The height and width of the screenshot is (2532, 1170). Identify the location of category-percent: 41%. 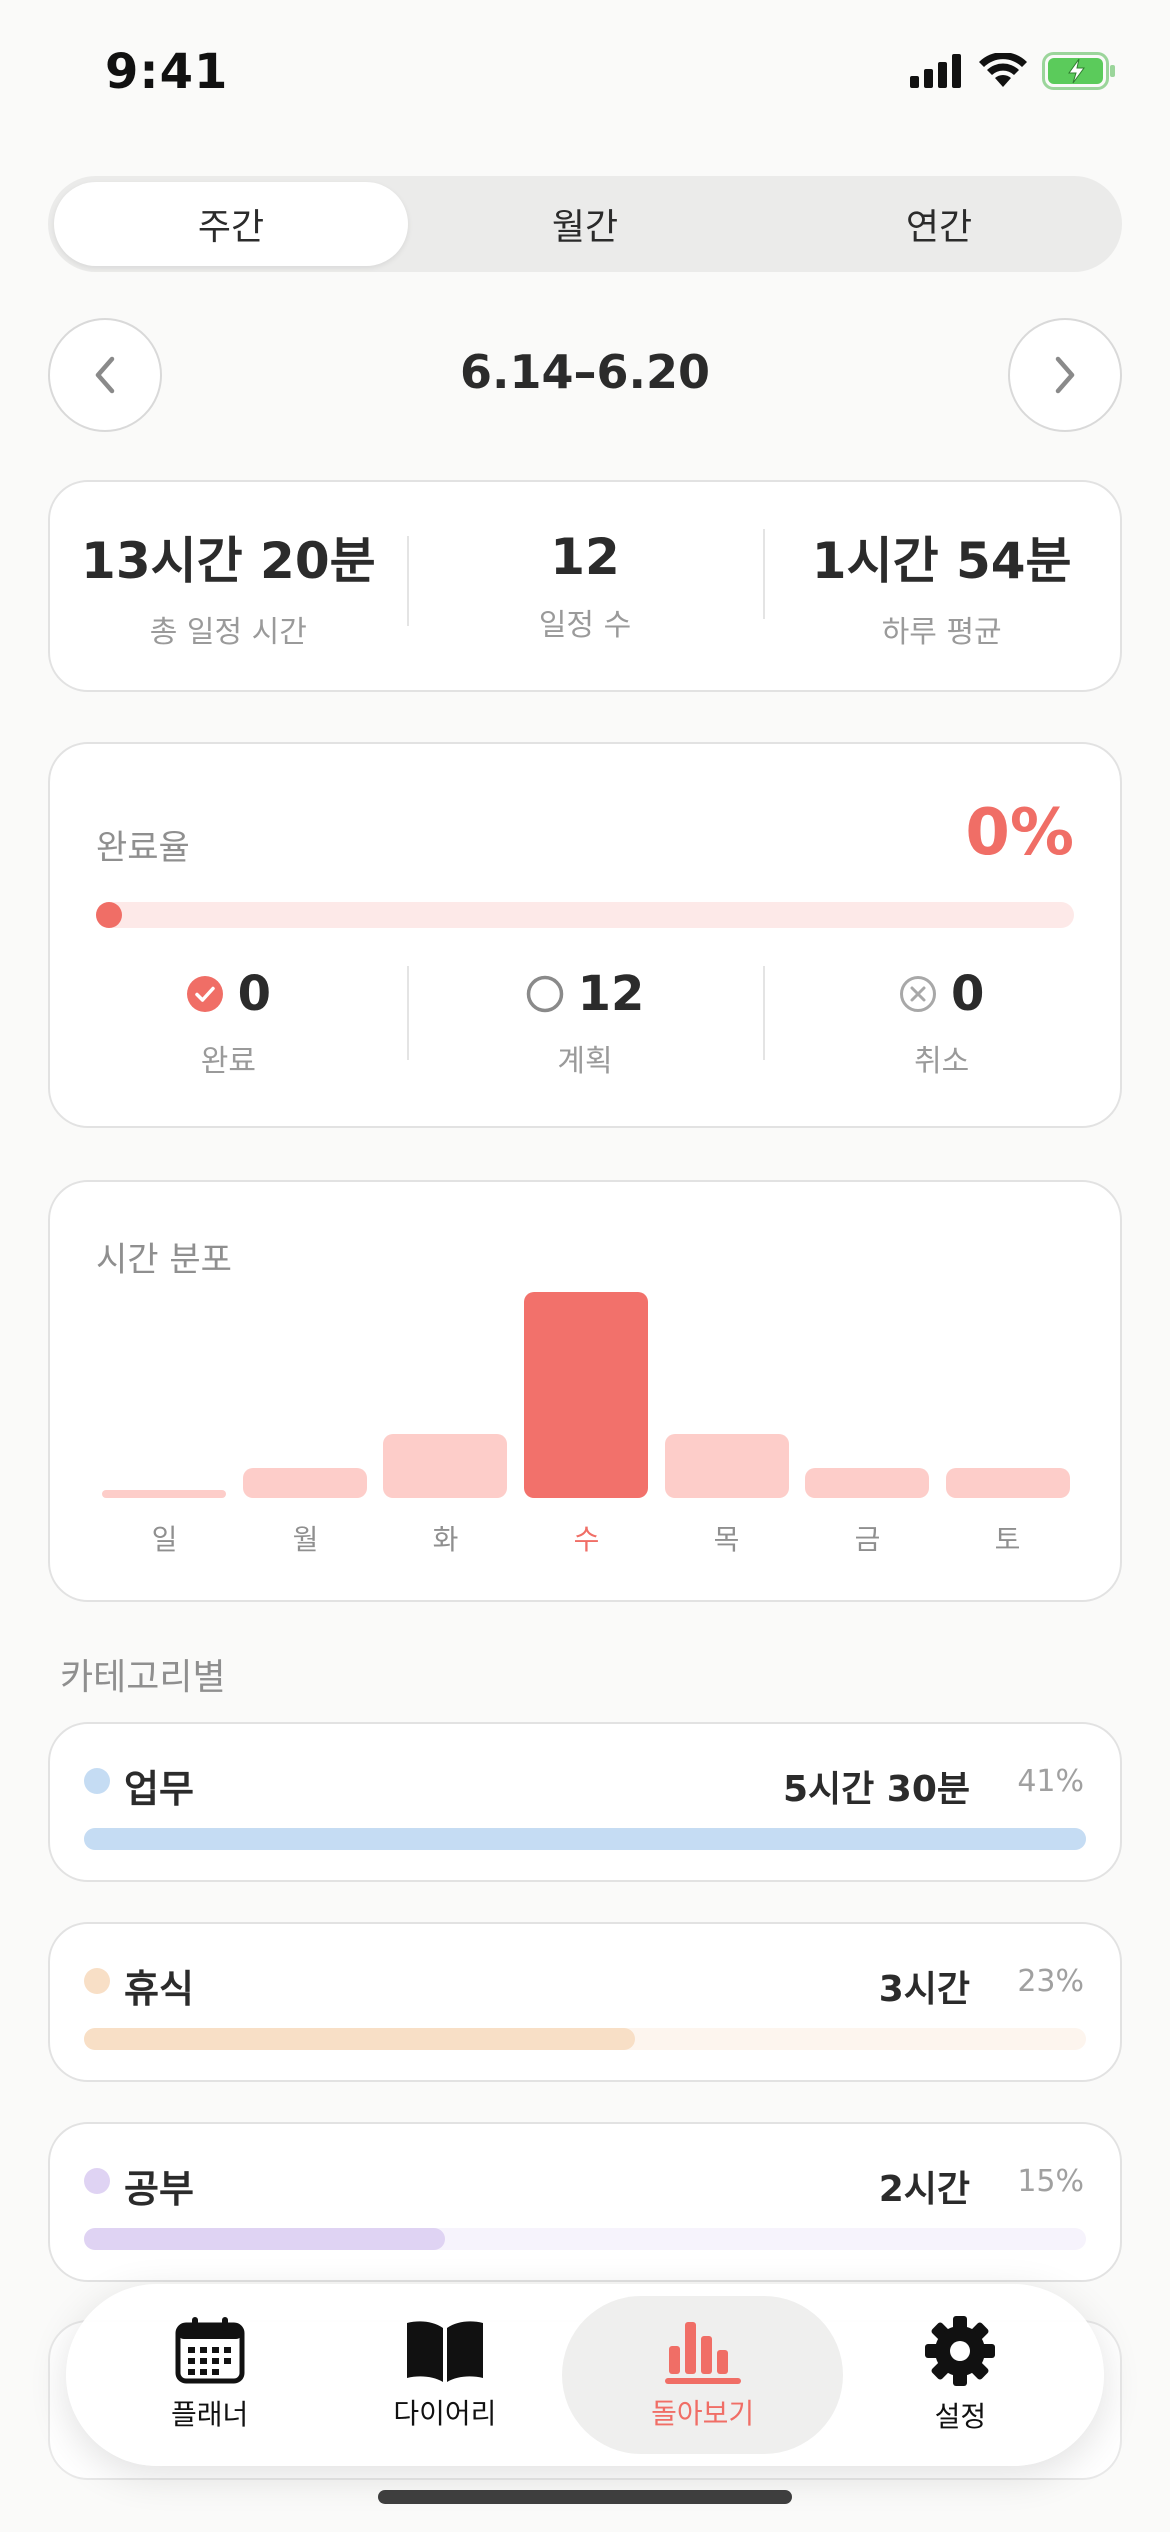
(1050, 1781).